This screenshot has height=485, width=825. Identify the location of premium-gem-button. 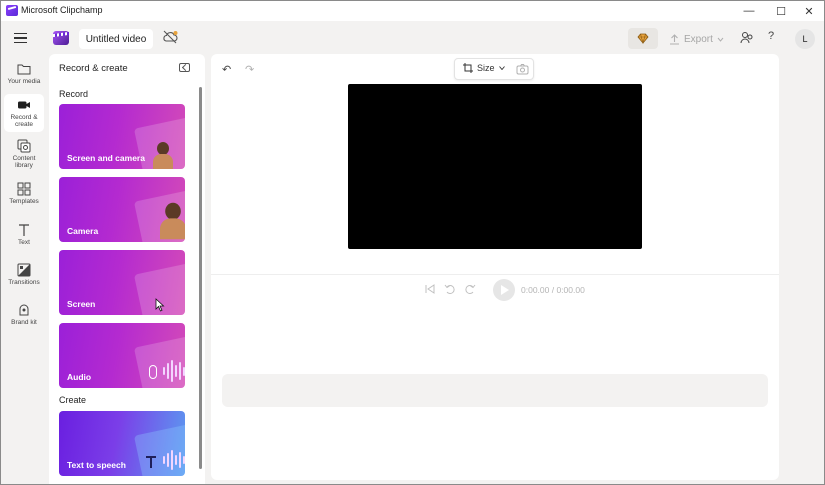
(643, 38).